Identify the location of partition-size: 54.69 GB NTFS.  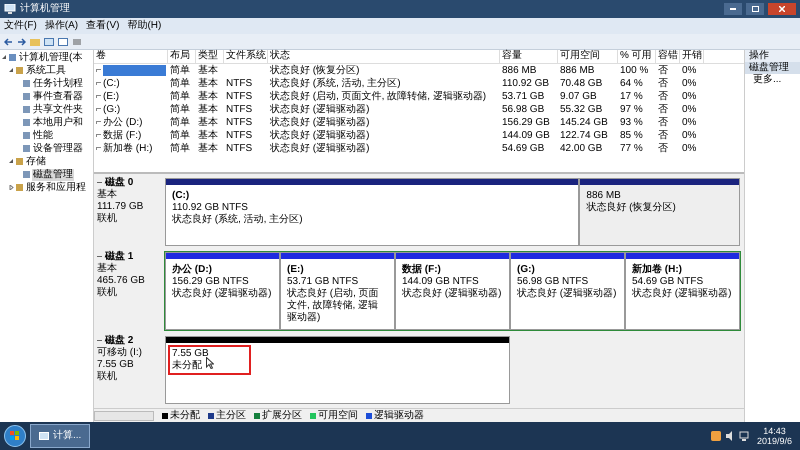
(668, 282).